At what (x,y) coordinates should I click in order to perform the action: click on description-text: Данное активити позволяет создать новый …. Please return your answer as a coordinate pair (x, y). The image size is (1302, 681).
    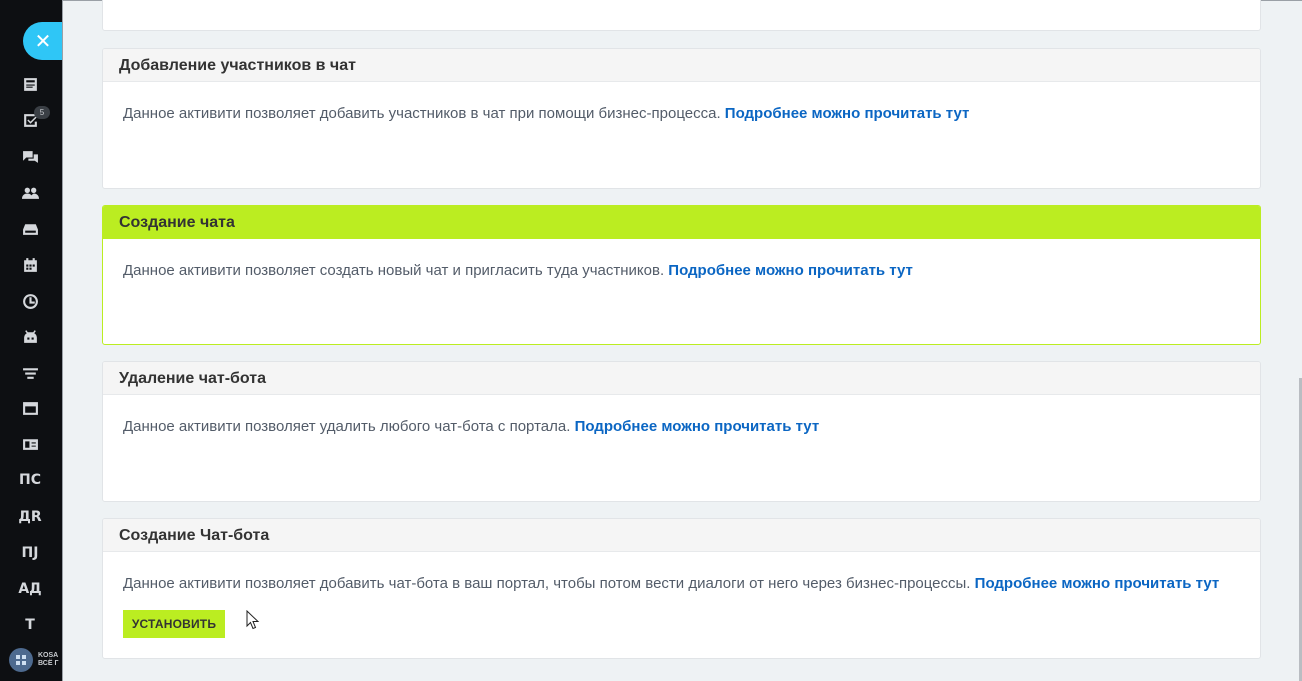
    Looking at the image, I should click on (394, 270).